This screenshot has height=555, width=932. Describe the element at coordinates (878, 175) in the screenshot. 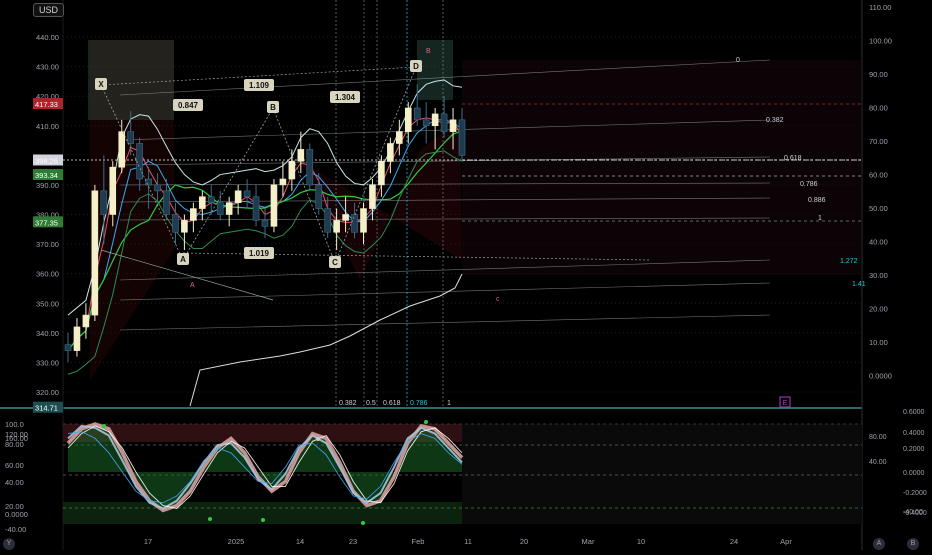

I see `right-axis-tick: 60.00` at that location.